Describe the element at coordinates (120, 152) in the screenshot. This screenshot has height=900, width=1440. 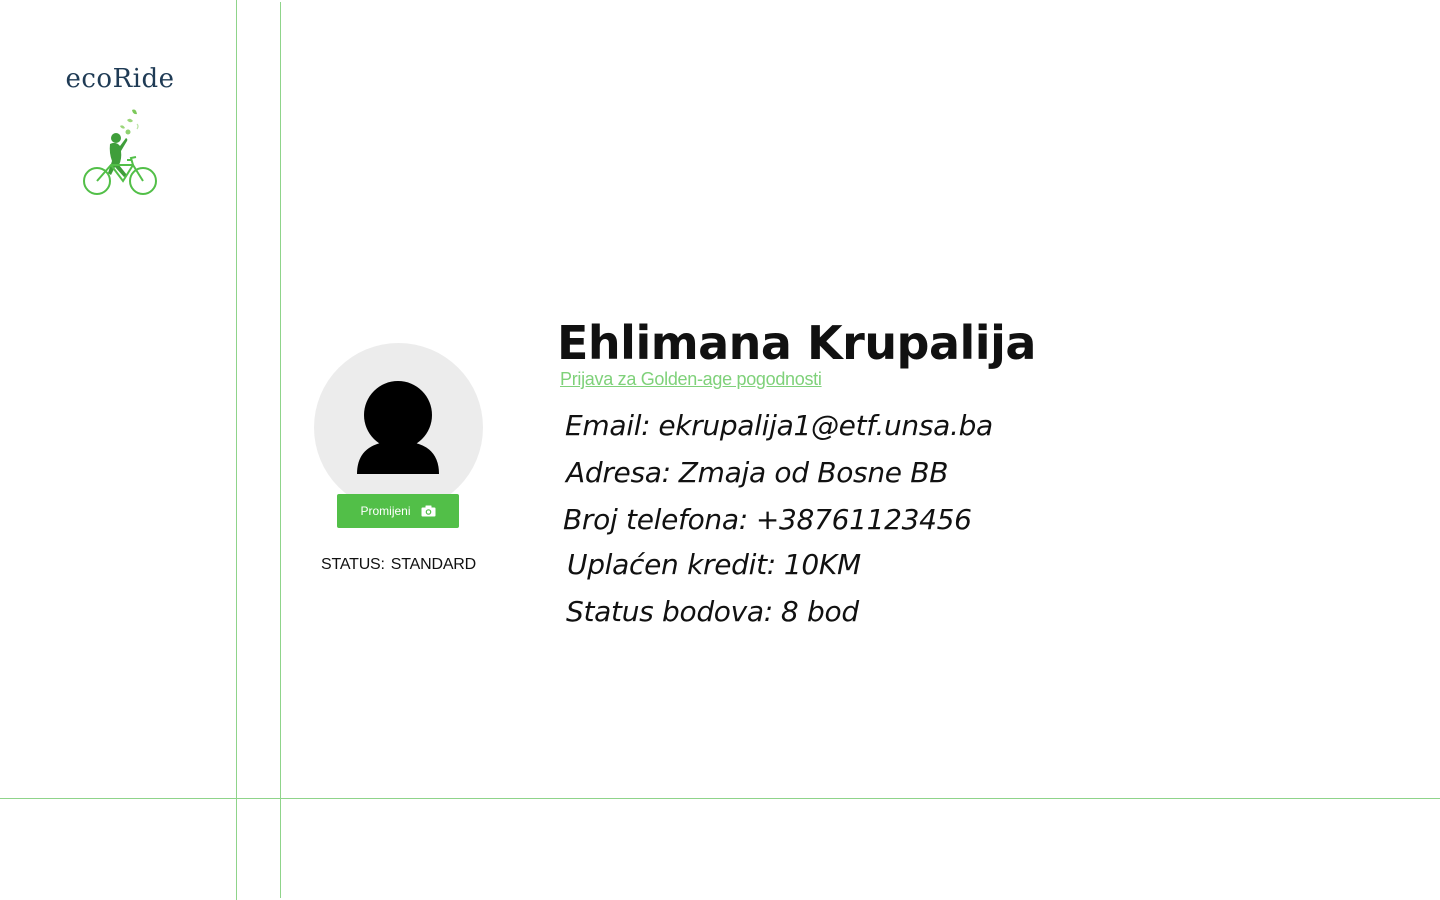
I see `cyclist-icon` at that location.